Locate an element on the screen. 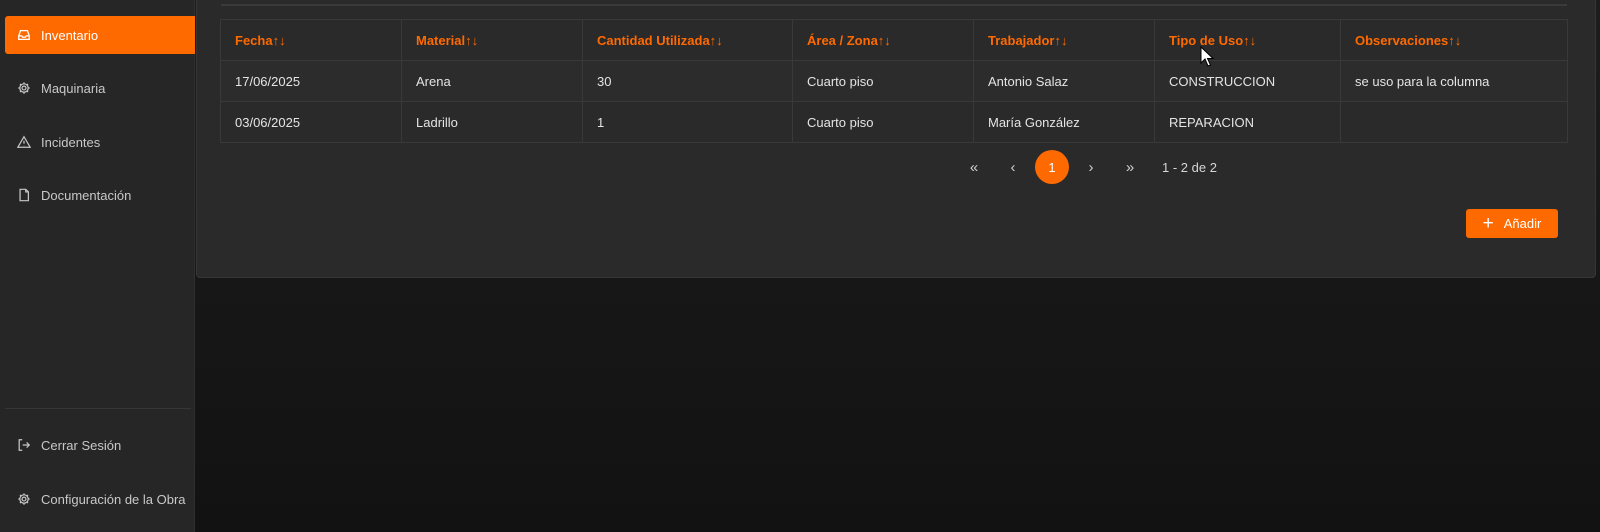 This screenshot has height=532, width=1600. pagination-info: 1 - 2 de 2 is located at coordinates (1189, 167).